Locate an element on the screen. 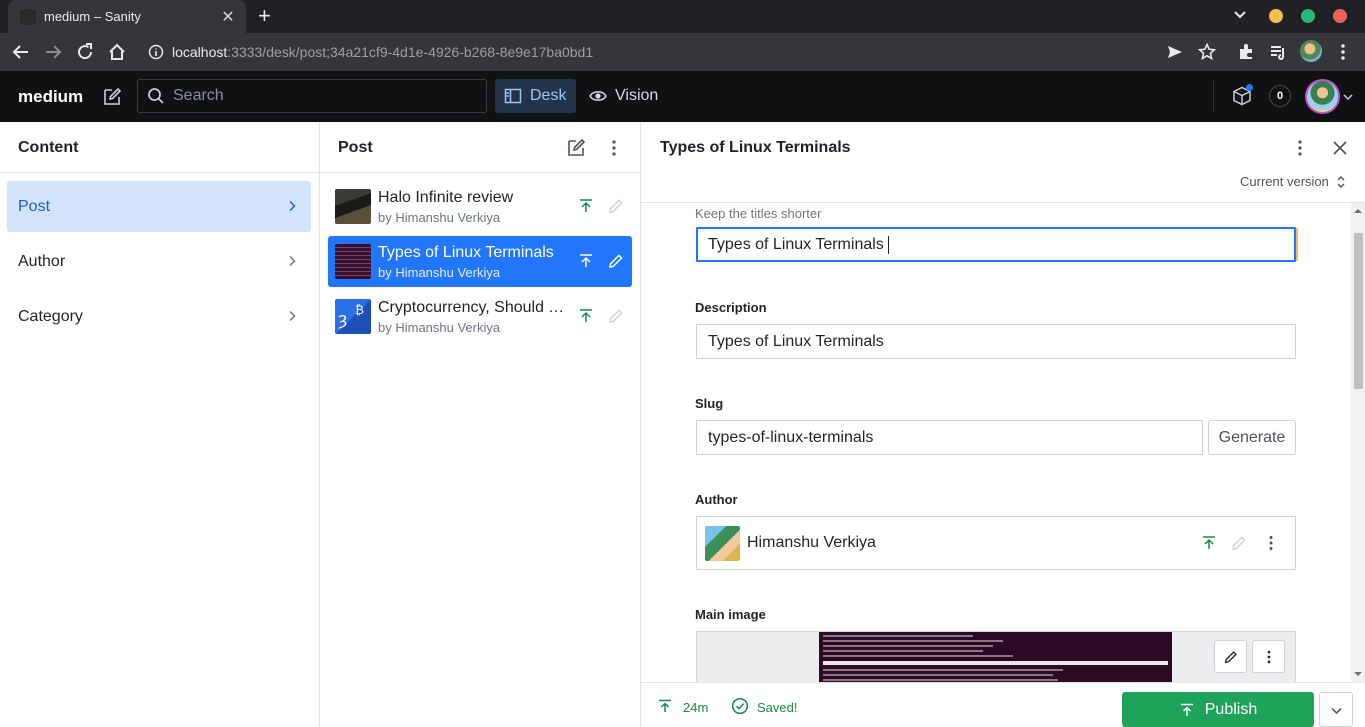 This screenshot has height=727, width=1365. edit-image-button is located at coordinates (1230, 656).